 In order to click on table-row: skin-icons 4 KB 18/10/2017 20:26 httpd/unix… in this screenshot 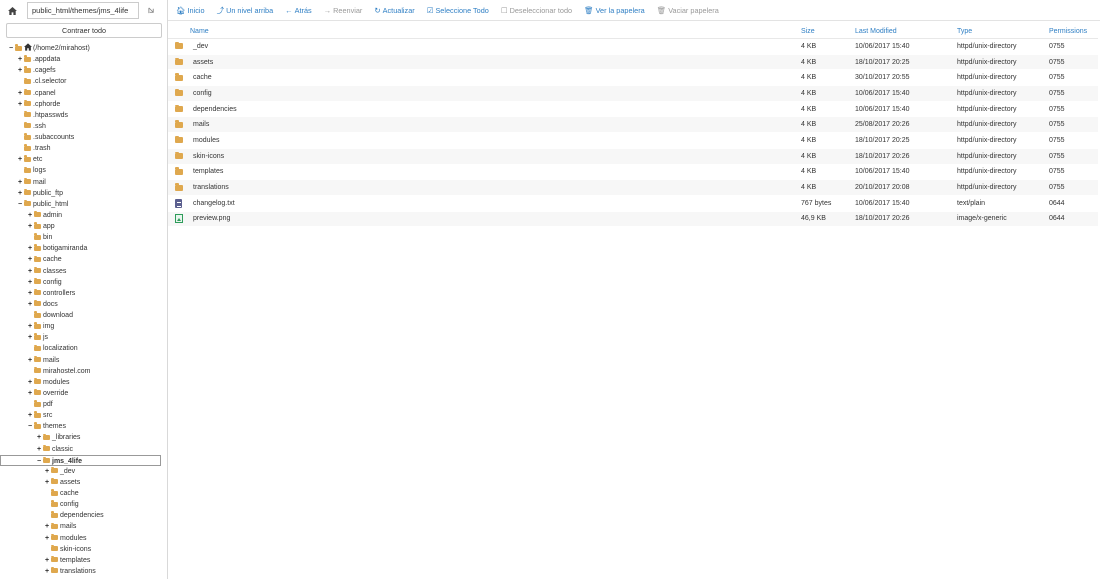, I will do `click(633, 156)`.